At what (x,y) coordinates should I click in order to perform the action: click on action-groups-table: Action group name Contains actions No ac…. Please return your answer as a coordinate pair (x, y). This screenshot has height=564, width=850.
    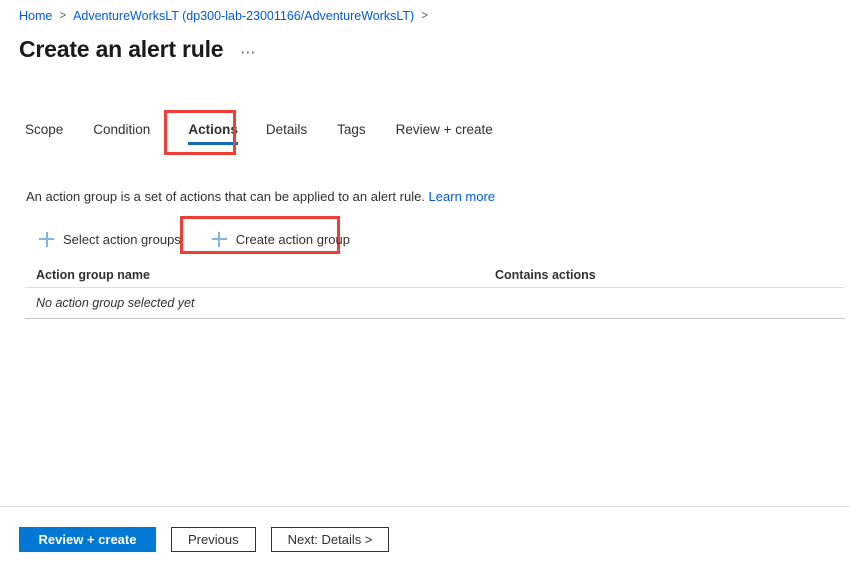
    Looking at the image, I should click on (435, 290).